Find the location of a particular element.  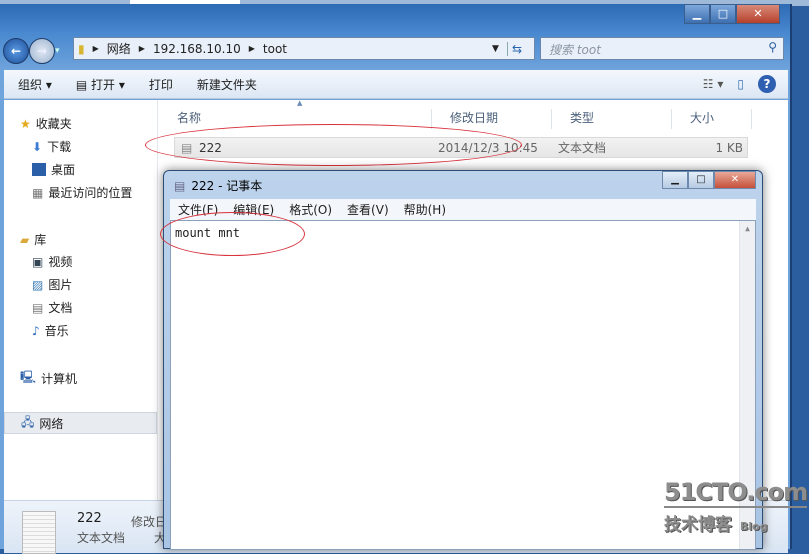

sidebar-label: 音乐 is located at coordinates (56, 331).